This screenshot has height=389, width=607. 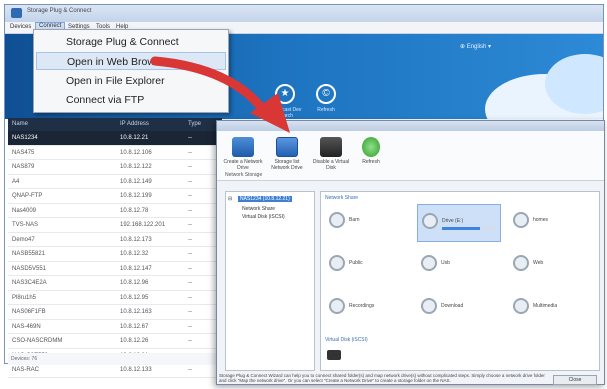 I want to click on cell-name: NAS-469N, so click(x=26, y=326).